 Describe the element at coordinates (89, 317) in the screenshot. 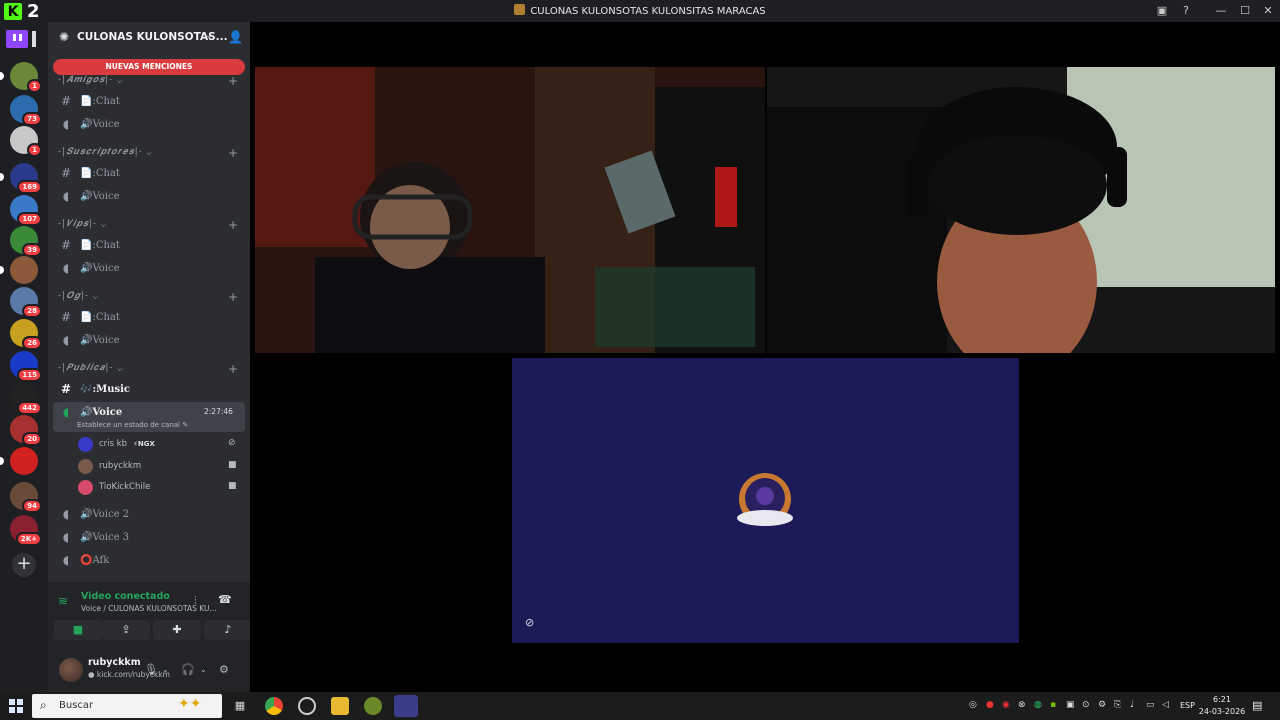

I see `channel-chat-og: # 📄:Chat` at that location.